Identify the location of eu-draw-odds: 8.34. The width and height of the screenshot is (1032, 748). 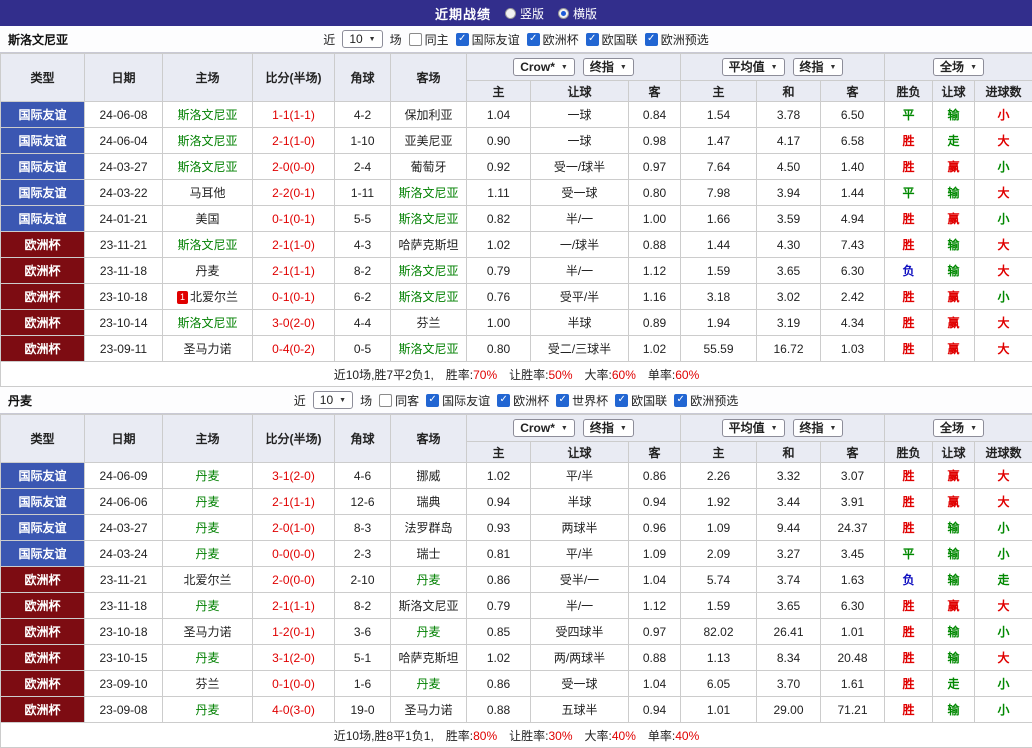
(788, 657).